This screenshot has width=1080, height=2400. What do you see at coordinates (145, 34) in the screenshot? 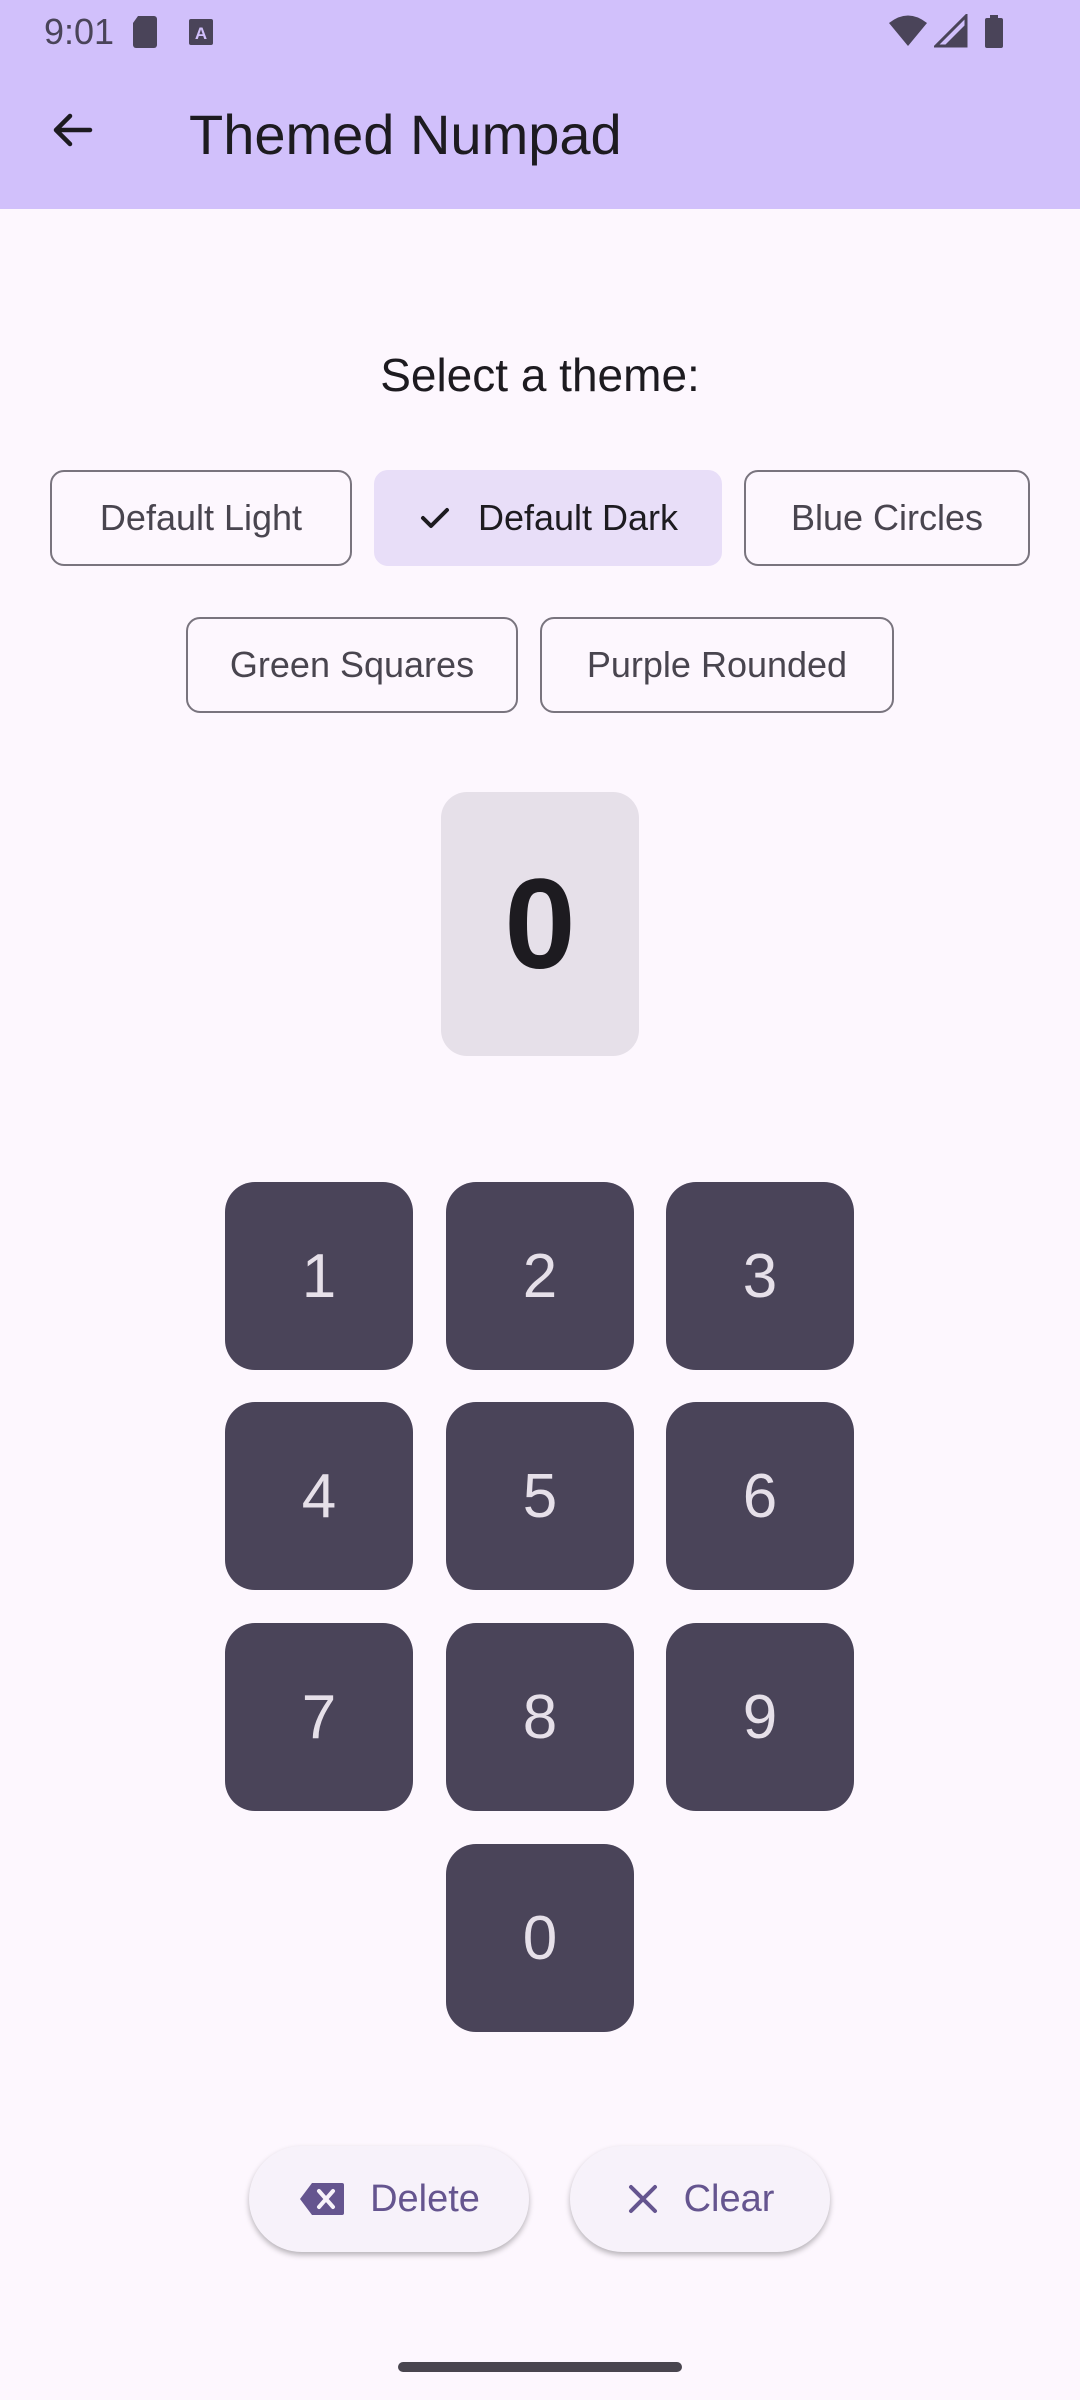
I see `sd-card-icon` at bounding box center [145, 34].